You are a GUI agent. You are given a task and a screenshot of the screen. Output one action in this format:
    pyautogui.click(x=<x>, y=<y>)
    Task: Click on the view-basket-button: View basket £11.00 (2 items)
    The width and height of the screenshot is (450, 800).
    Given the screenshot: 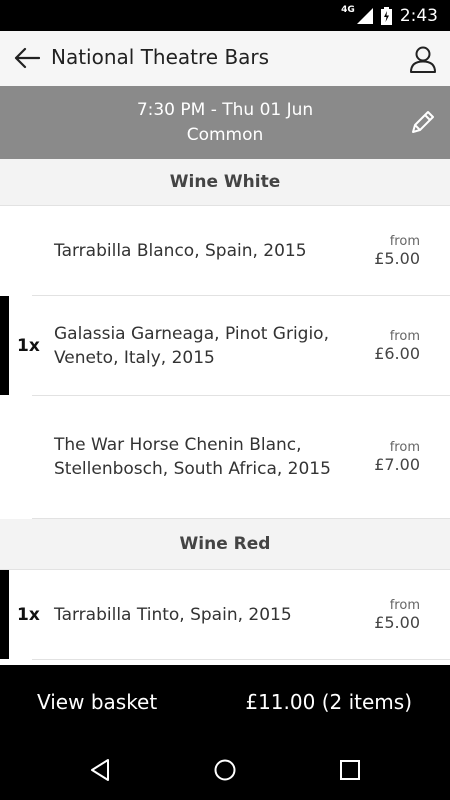 What is the action you would take?
    pyautogui.click(x=225, y=702)
    